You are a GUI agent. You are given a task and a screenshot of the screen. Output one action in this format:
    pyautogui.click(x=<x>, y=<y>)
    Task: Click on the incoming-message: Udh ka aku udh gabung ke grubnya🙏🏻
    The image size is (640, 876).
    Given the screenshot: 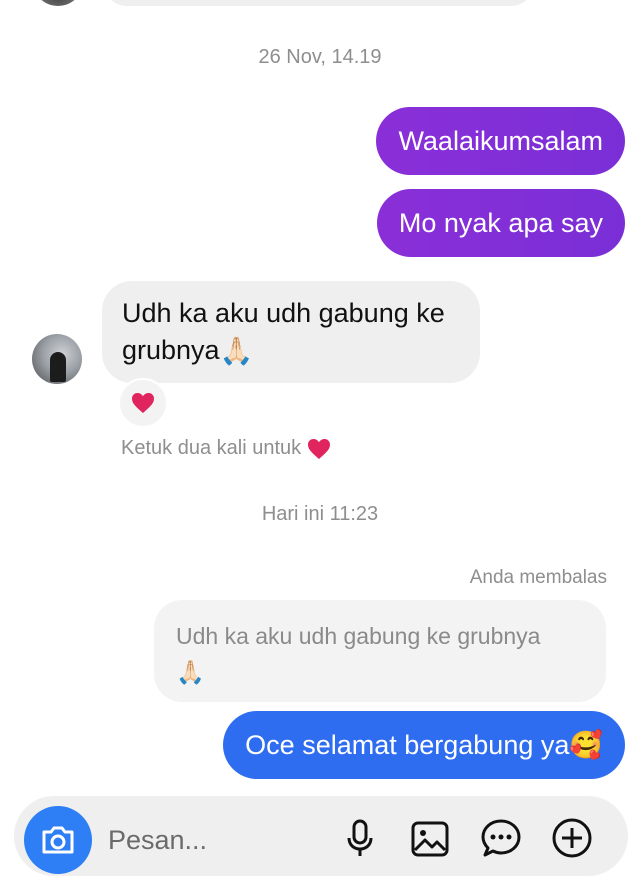 What is the action you would take?
    pyautogui.click(x=291, y=332)
    